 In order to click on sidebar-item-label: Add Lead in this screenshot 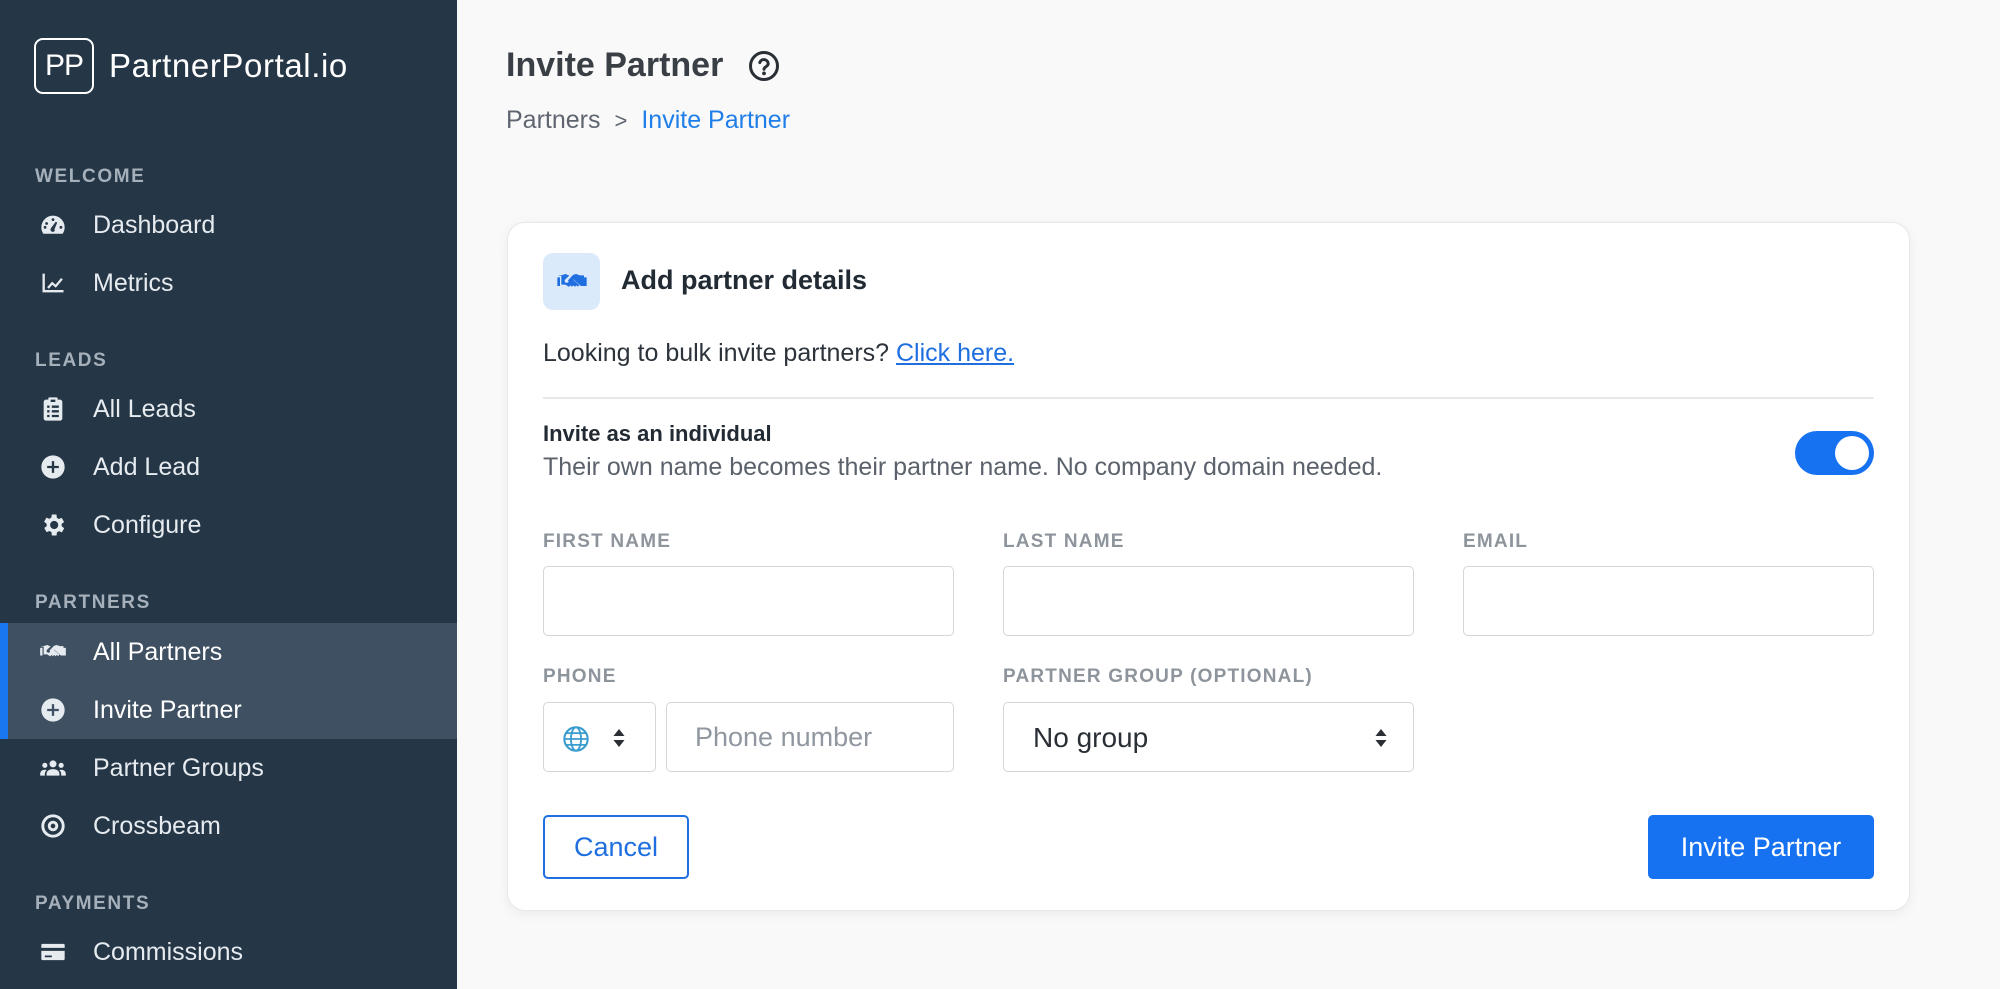, I will do `click(147, 466)`.